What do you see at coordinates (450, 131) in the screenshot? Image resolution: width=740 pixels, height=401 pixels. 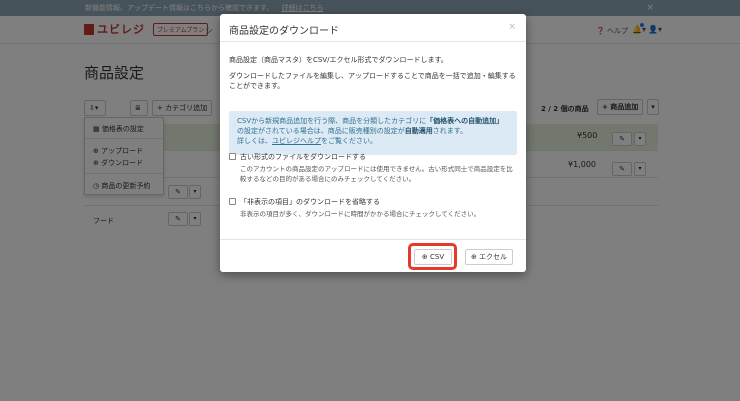 I see `info-text: されます。` at bounding box center [450, 131].